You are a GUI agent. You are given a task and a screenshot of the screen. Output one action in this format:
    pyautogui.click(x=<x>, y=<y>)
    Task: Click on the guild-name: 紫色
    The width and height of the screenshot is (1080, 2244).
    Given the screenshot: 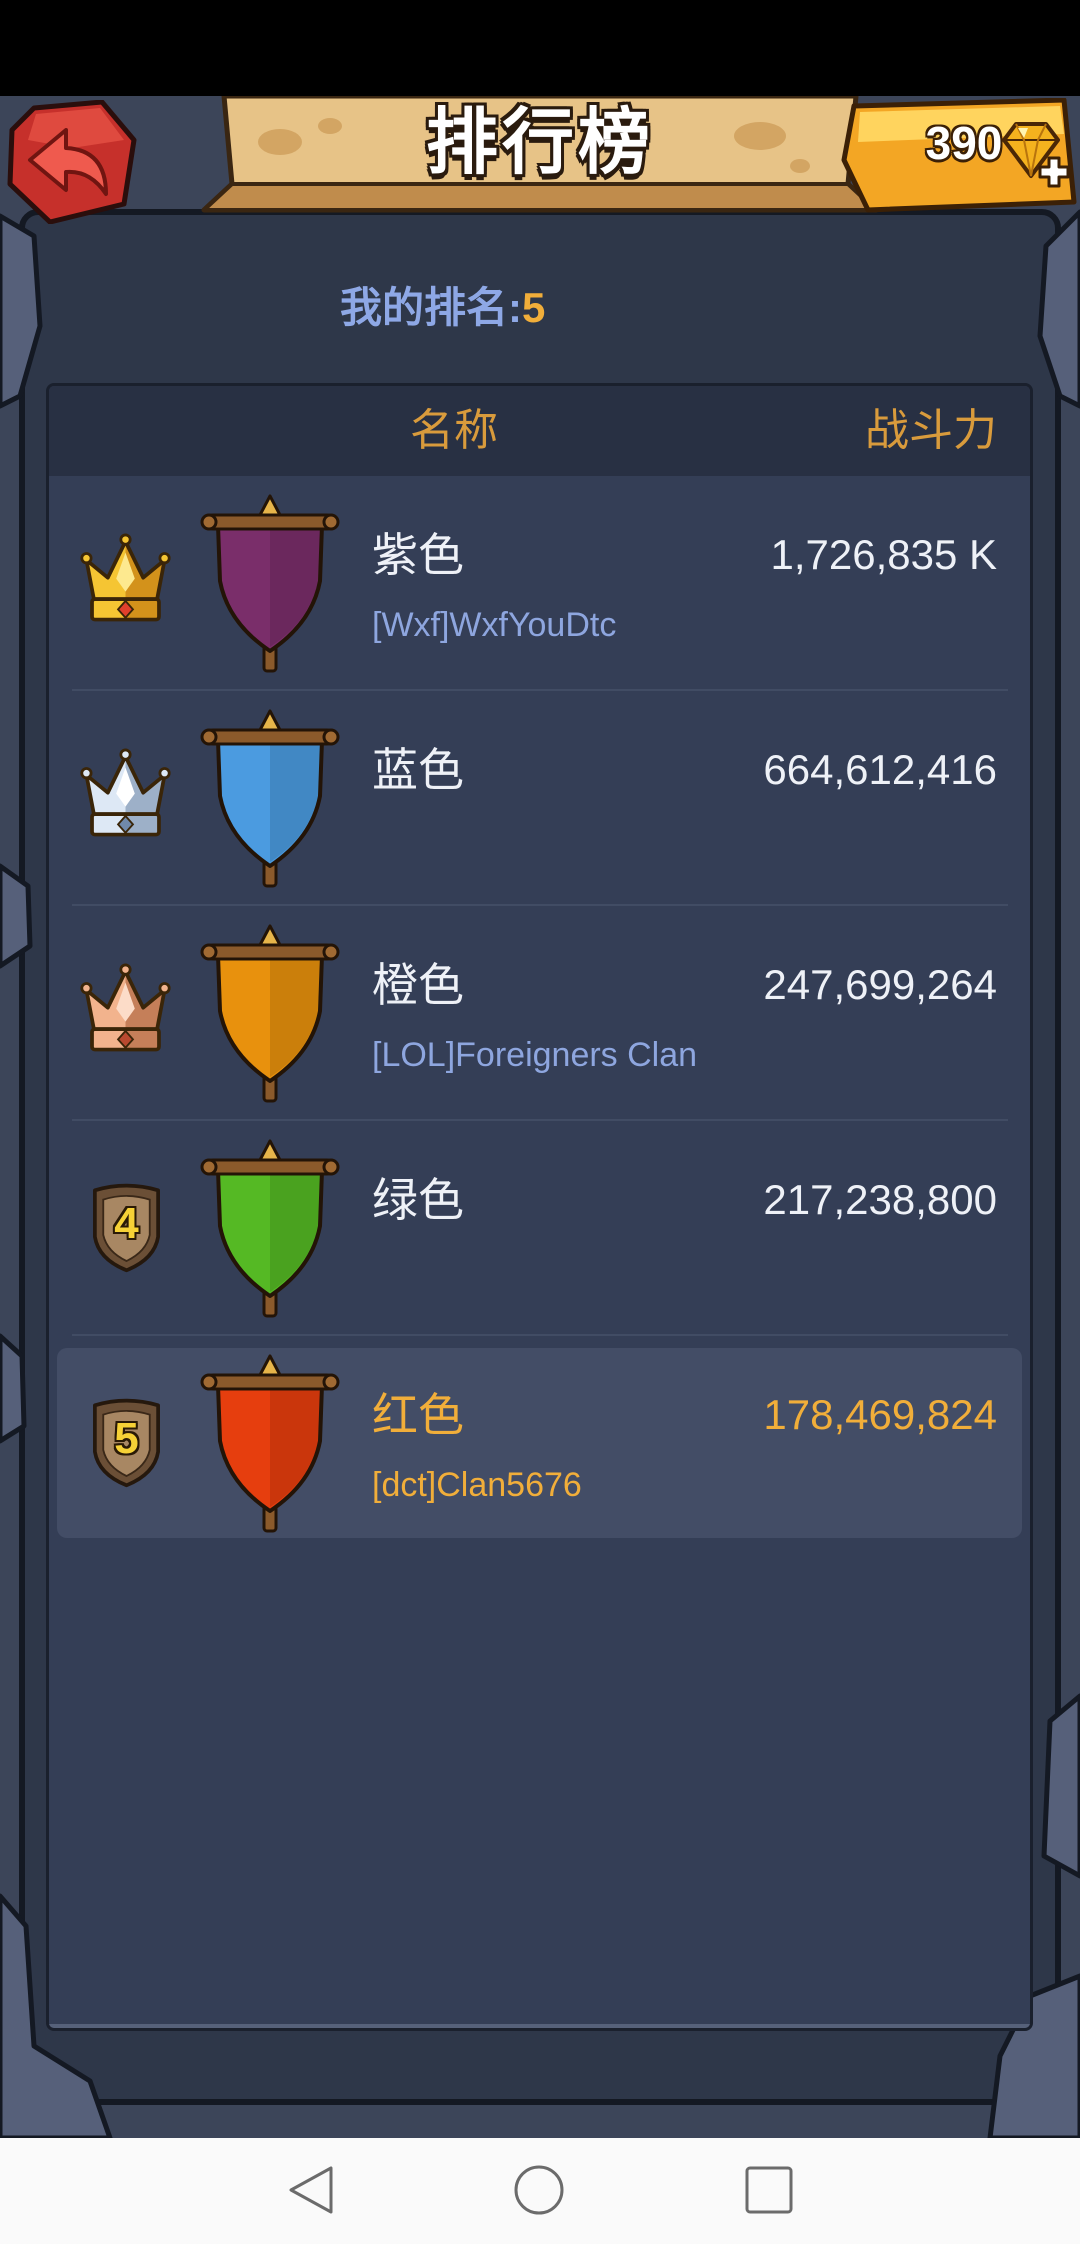 What is the action you would take?
    pyautogui.click(x=418, y=555)
    